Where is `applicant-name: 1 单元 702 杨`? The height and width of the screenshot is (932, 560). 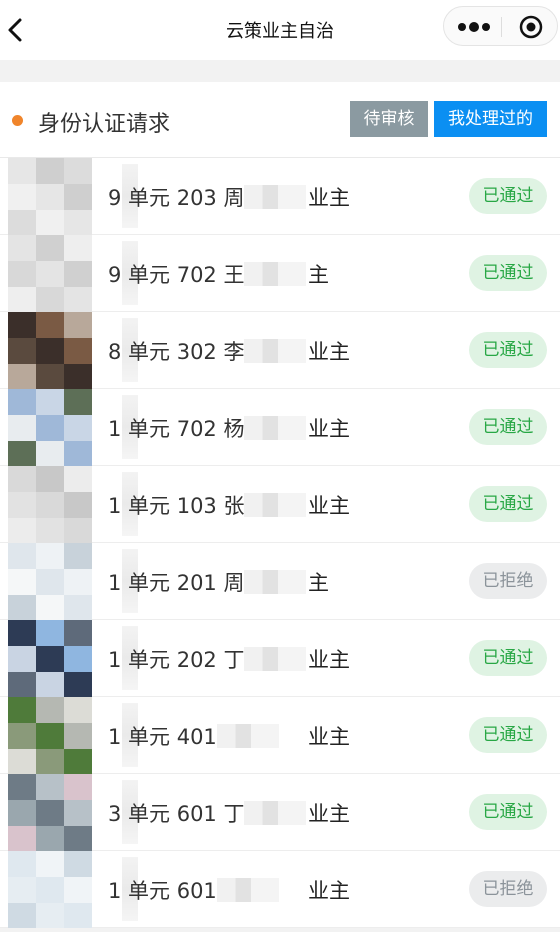 applicant-name: 1 单元 702 杨 is located at coordinates (207, 428).